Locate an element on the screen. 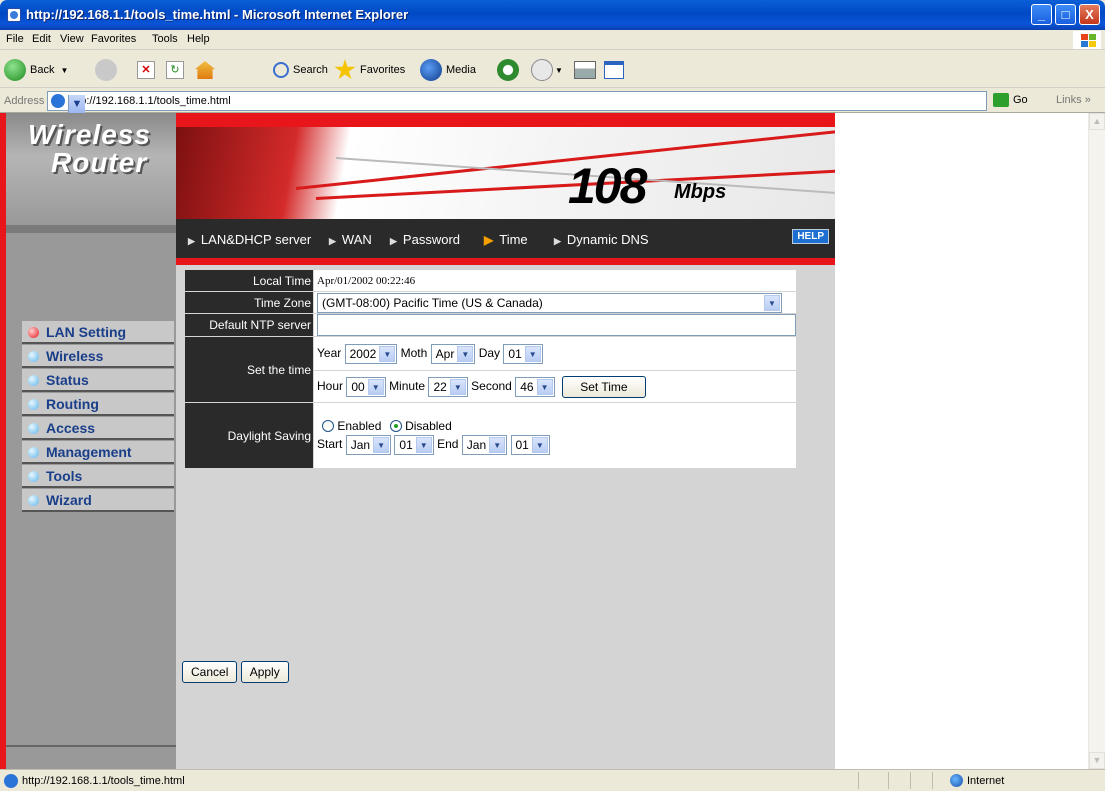 The height and width of the screenshot is (791, 1105). menu-file: File is located at coordinates (15, 39).